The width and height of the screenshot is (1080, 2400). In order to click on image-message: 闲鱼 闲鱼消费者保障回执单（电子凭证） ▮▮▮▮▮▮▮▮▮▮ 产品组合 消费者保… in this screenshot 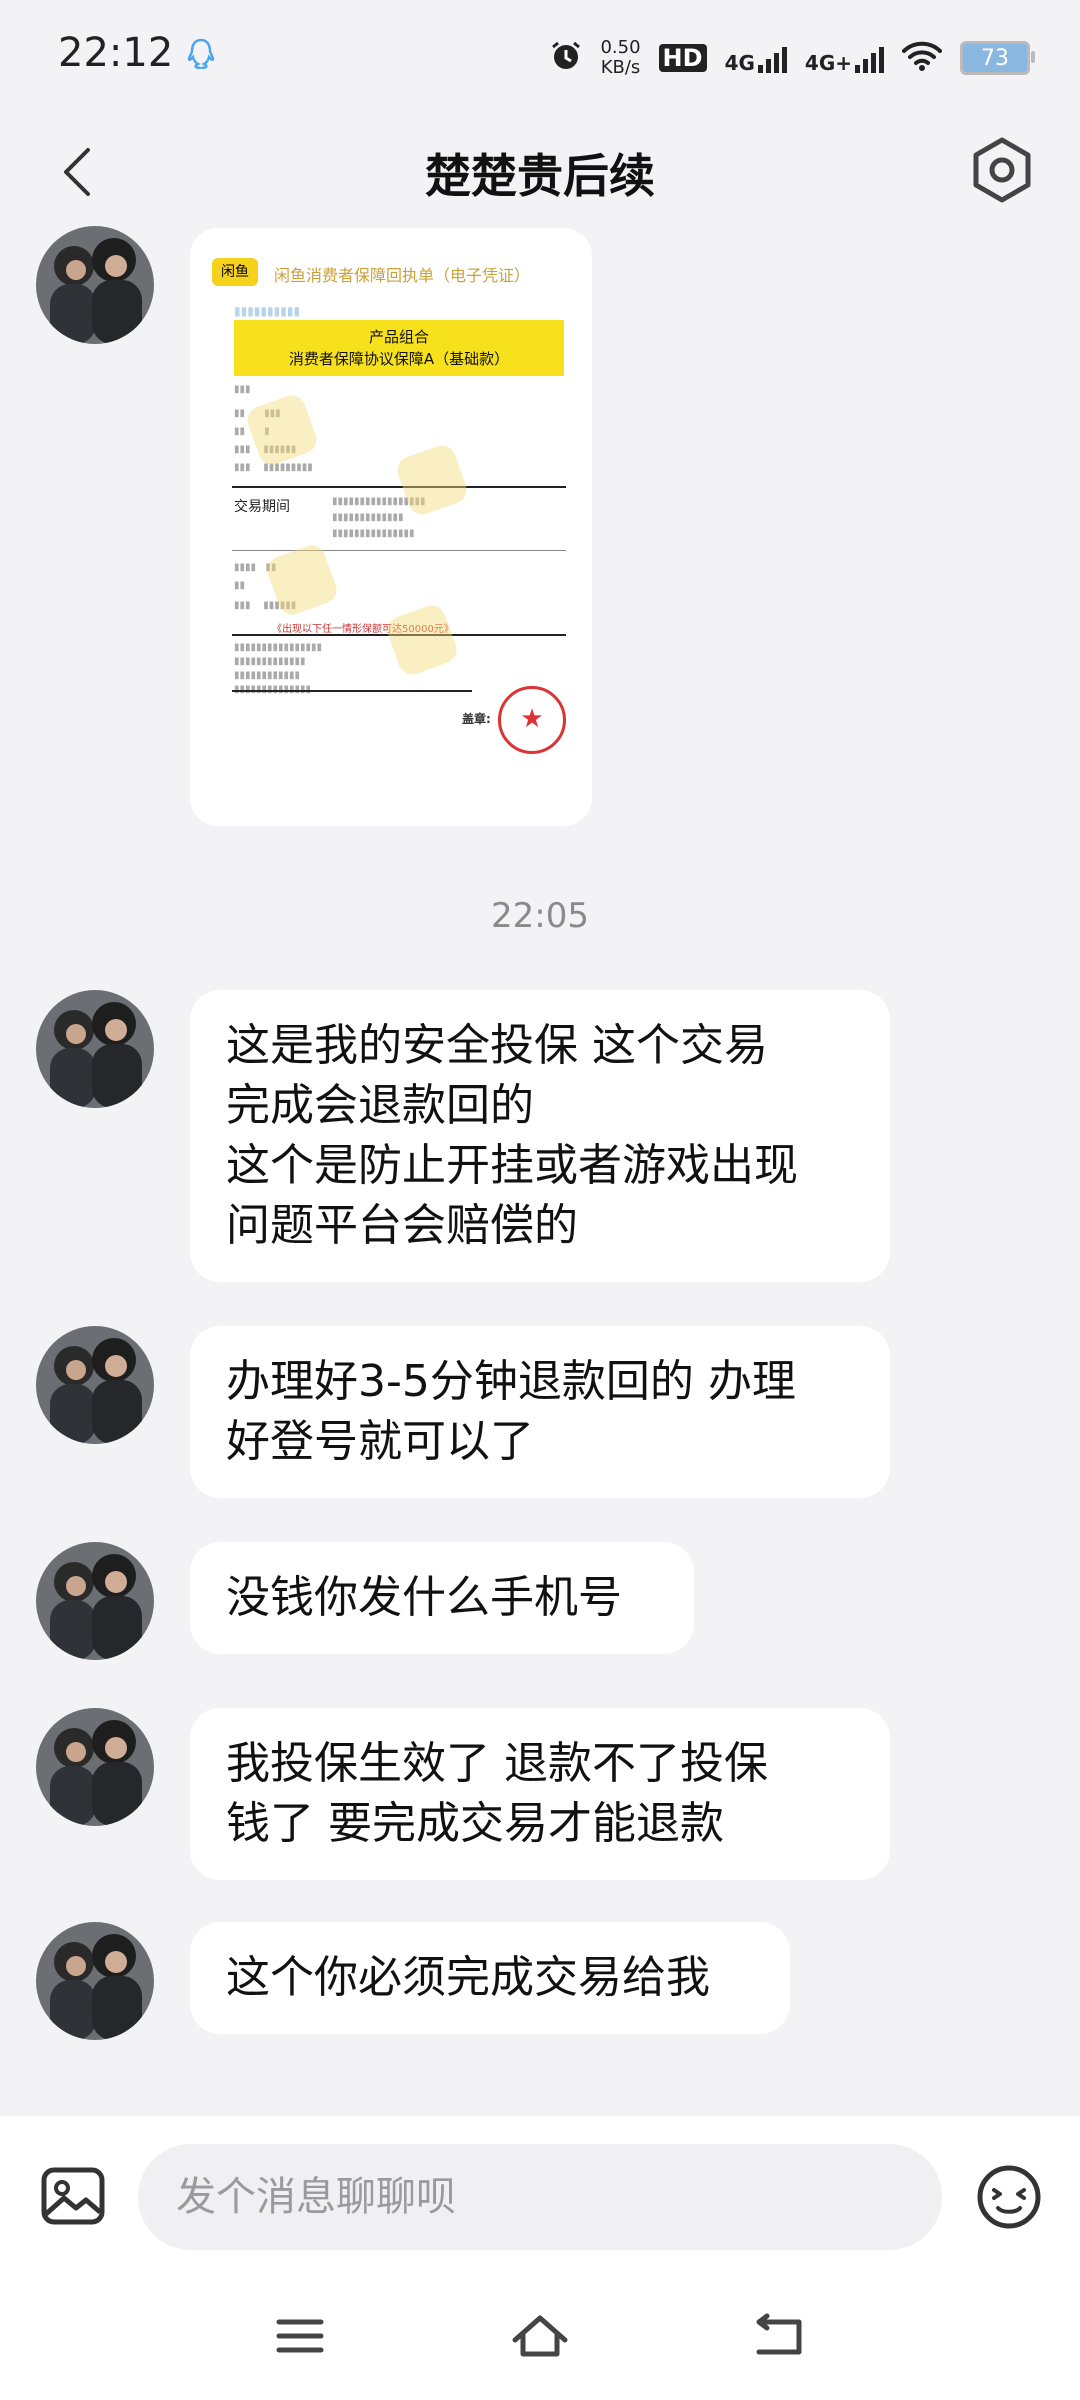, I will do `click(391, 527)`.